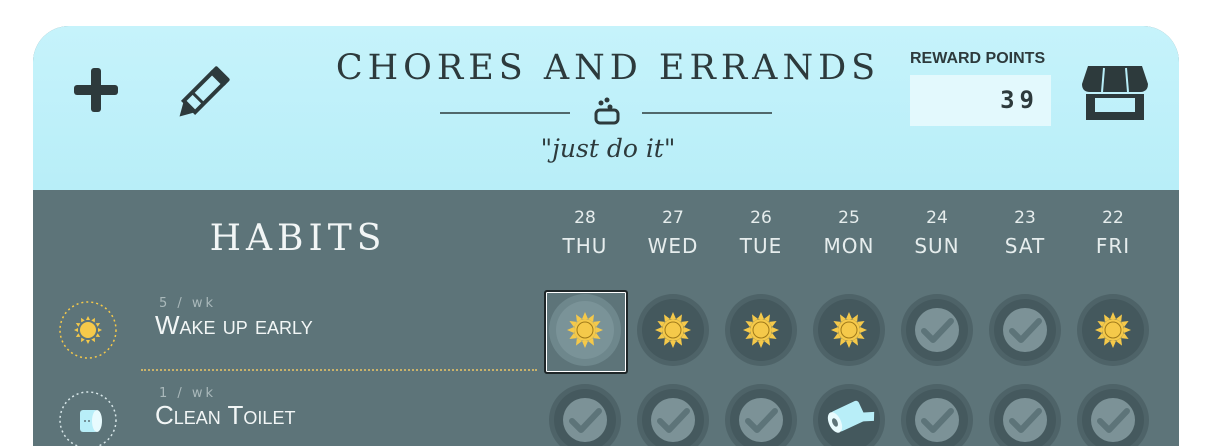  I want to click on day-name: FRI, so click(1113, 246).